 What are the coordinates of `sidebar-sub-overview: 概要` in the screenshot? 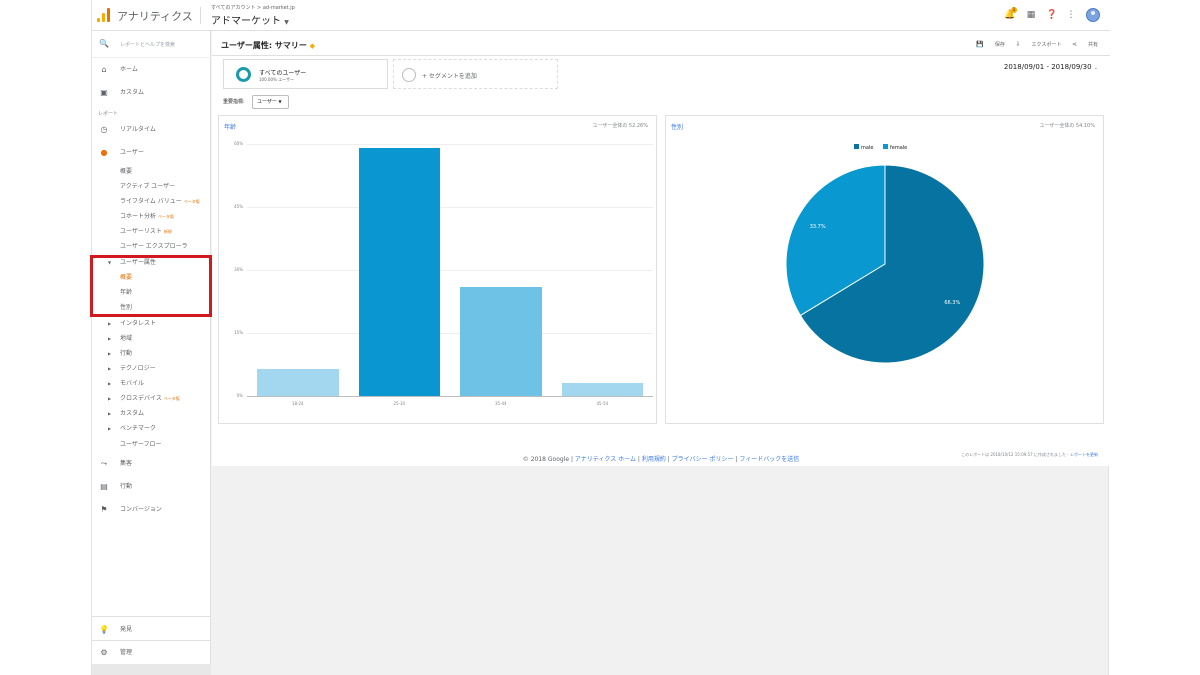 It's located at (126, 172).